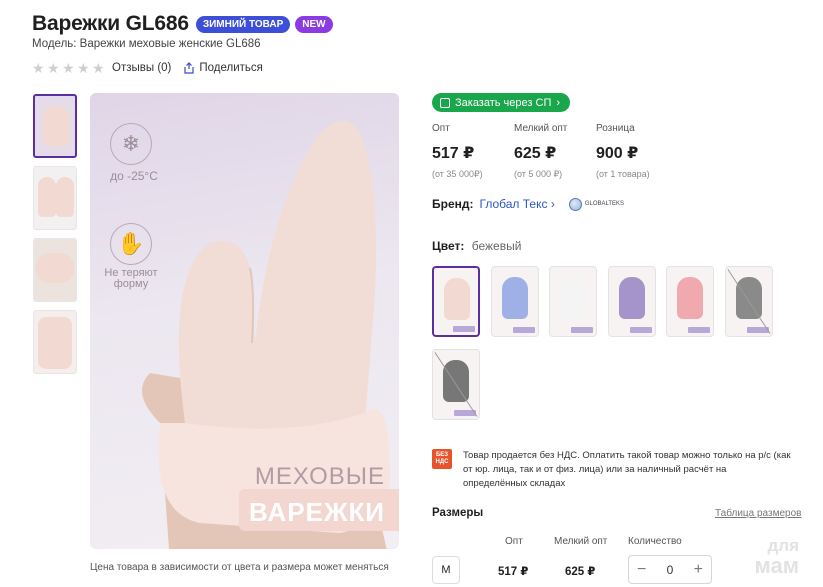  Describe the element at coordinates (231, 68) in the screenshot. I see `share-label: Поделиться` at that location.